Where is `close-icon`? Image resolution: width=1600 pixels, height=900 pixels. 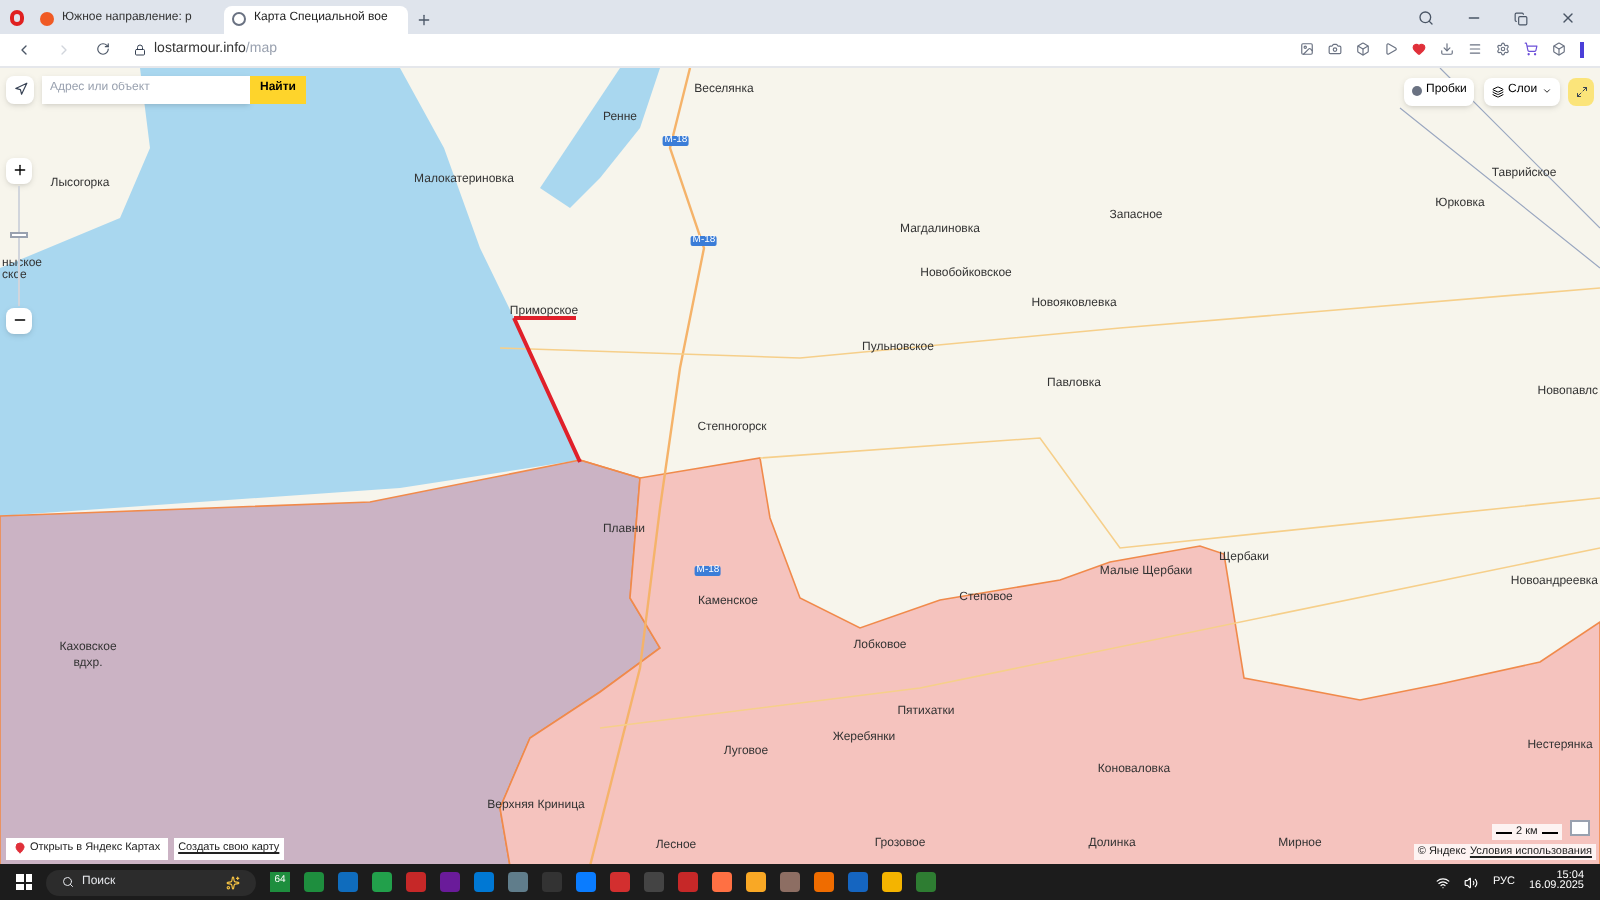 close-icon is located at coordinates (1568, 17).